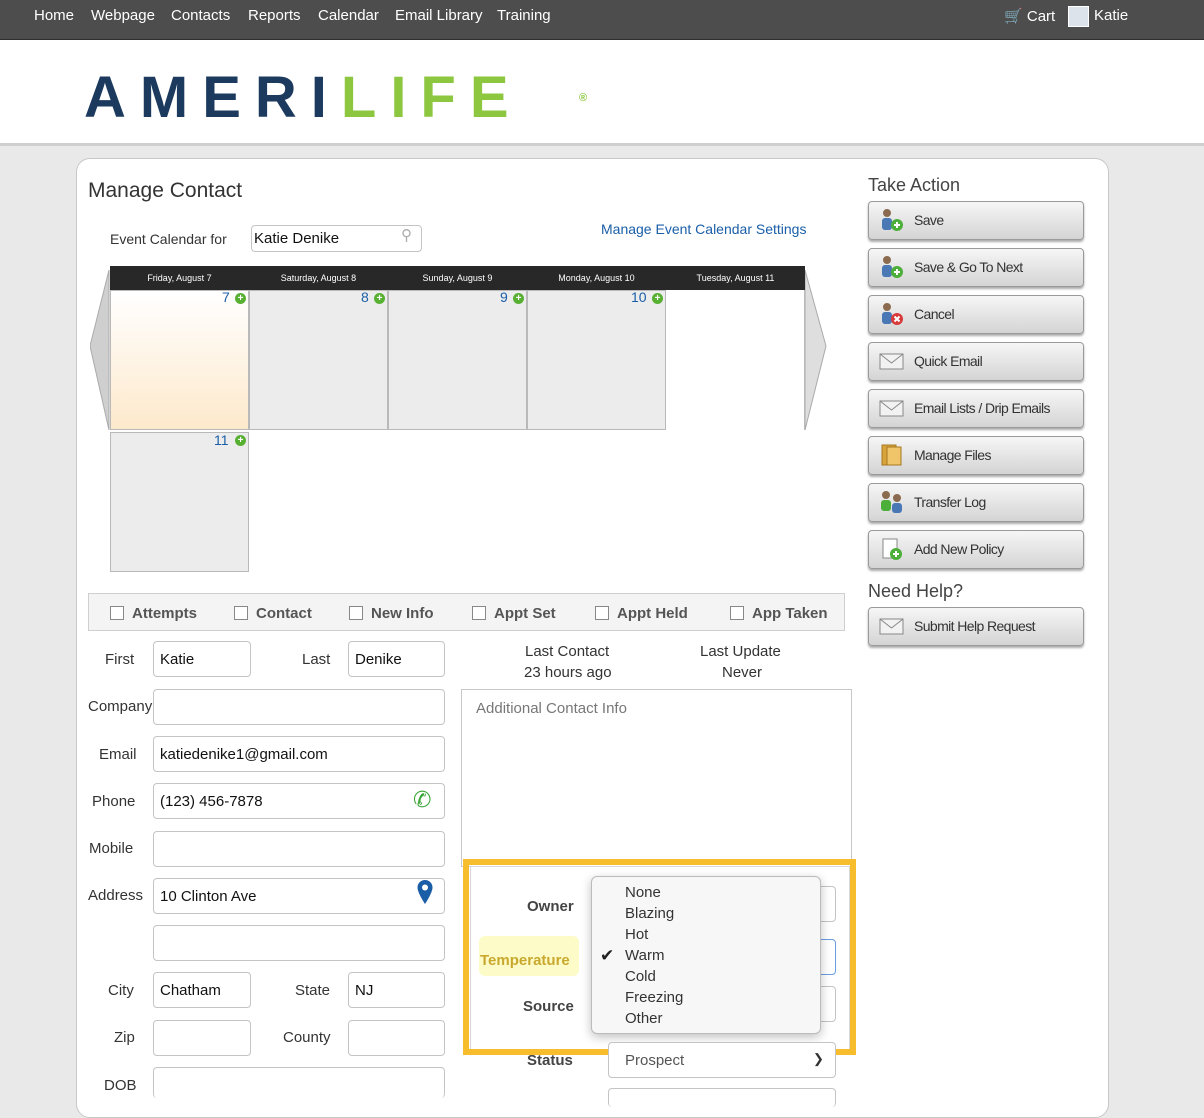  I want to click on calendar-contact-input: Katie Denike, so click(336, 238).